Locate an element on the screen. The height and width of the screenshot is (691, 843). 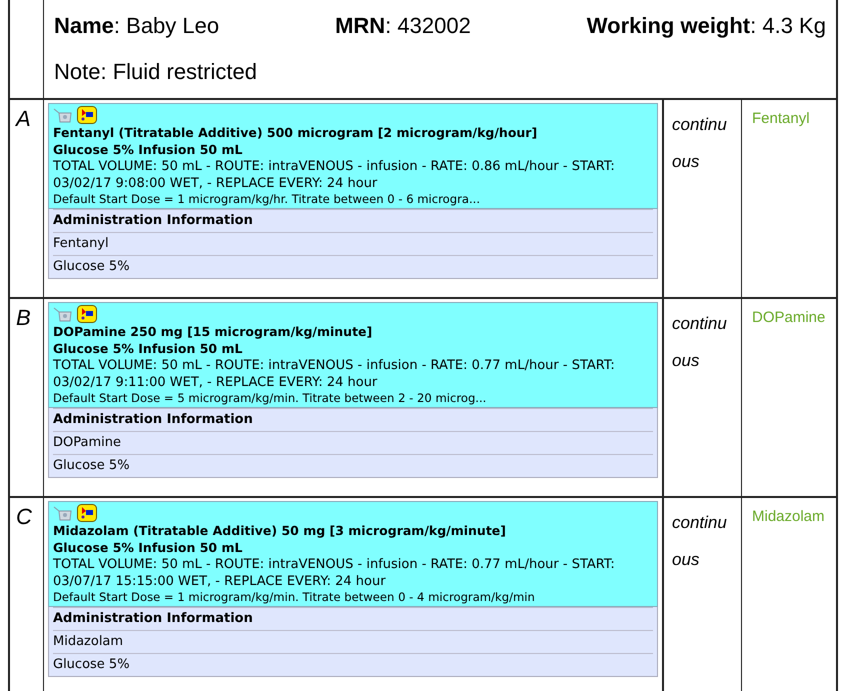
admin-item: DOPamine is located at coordinates (353, 442).